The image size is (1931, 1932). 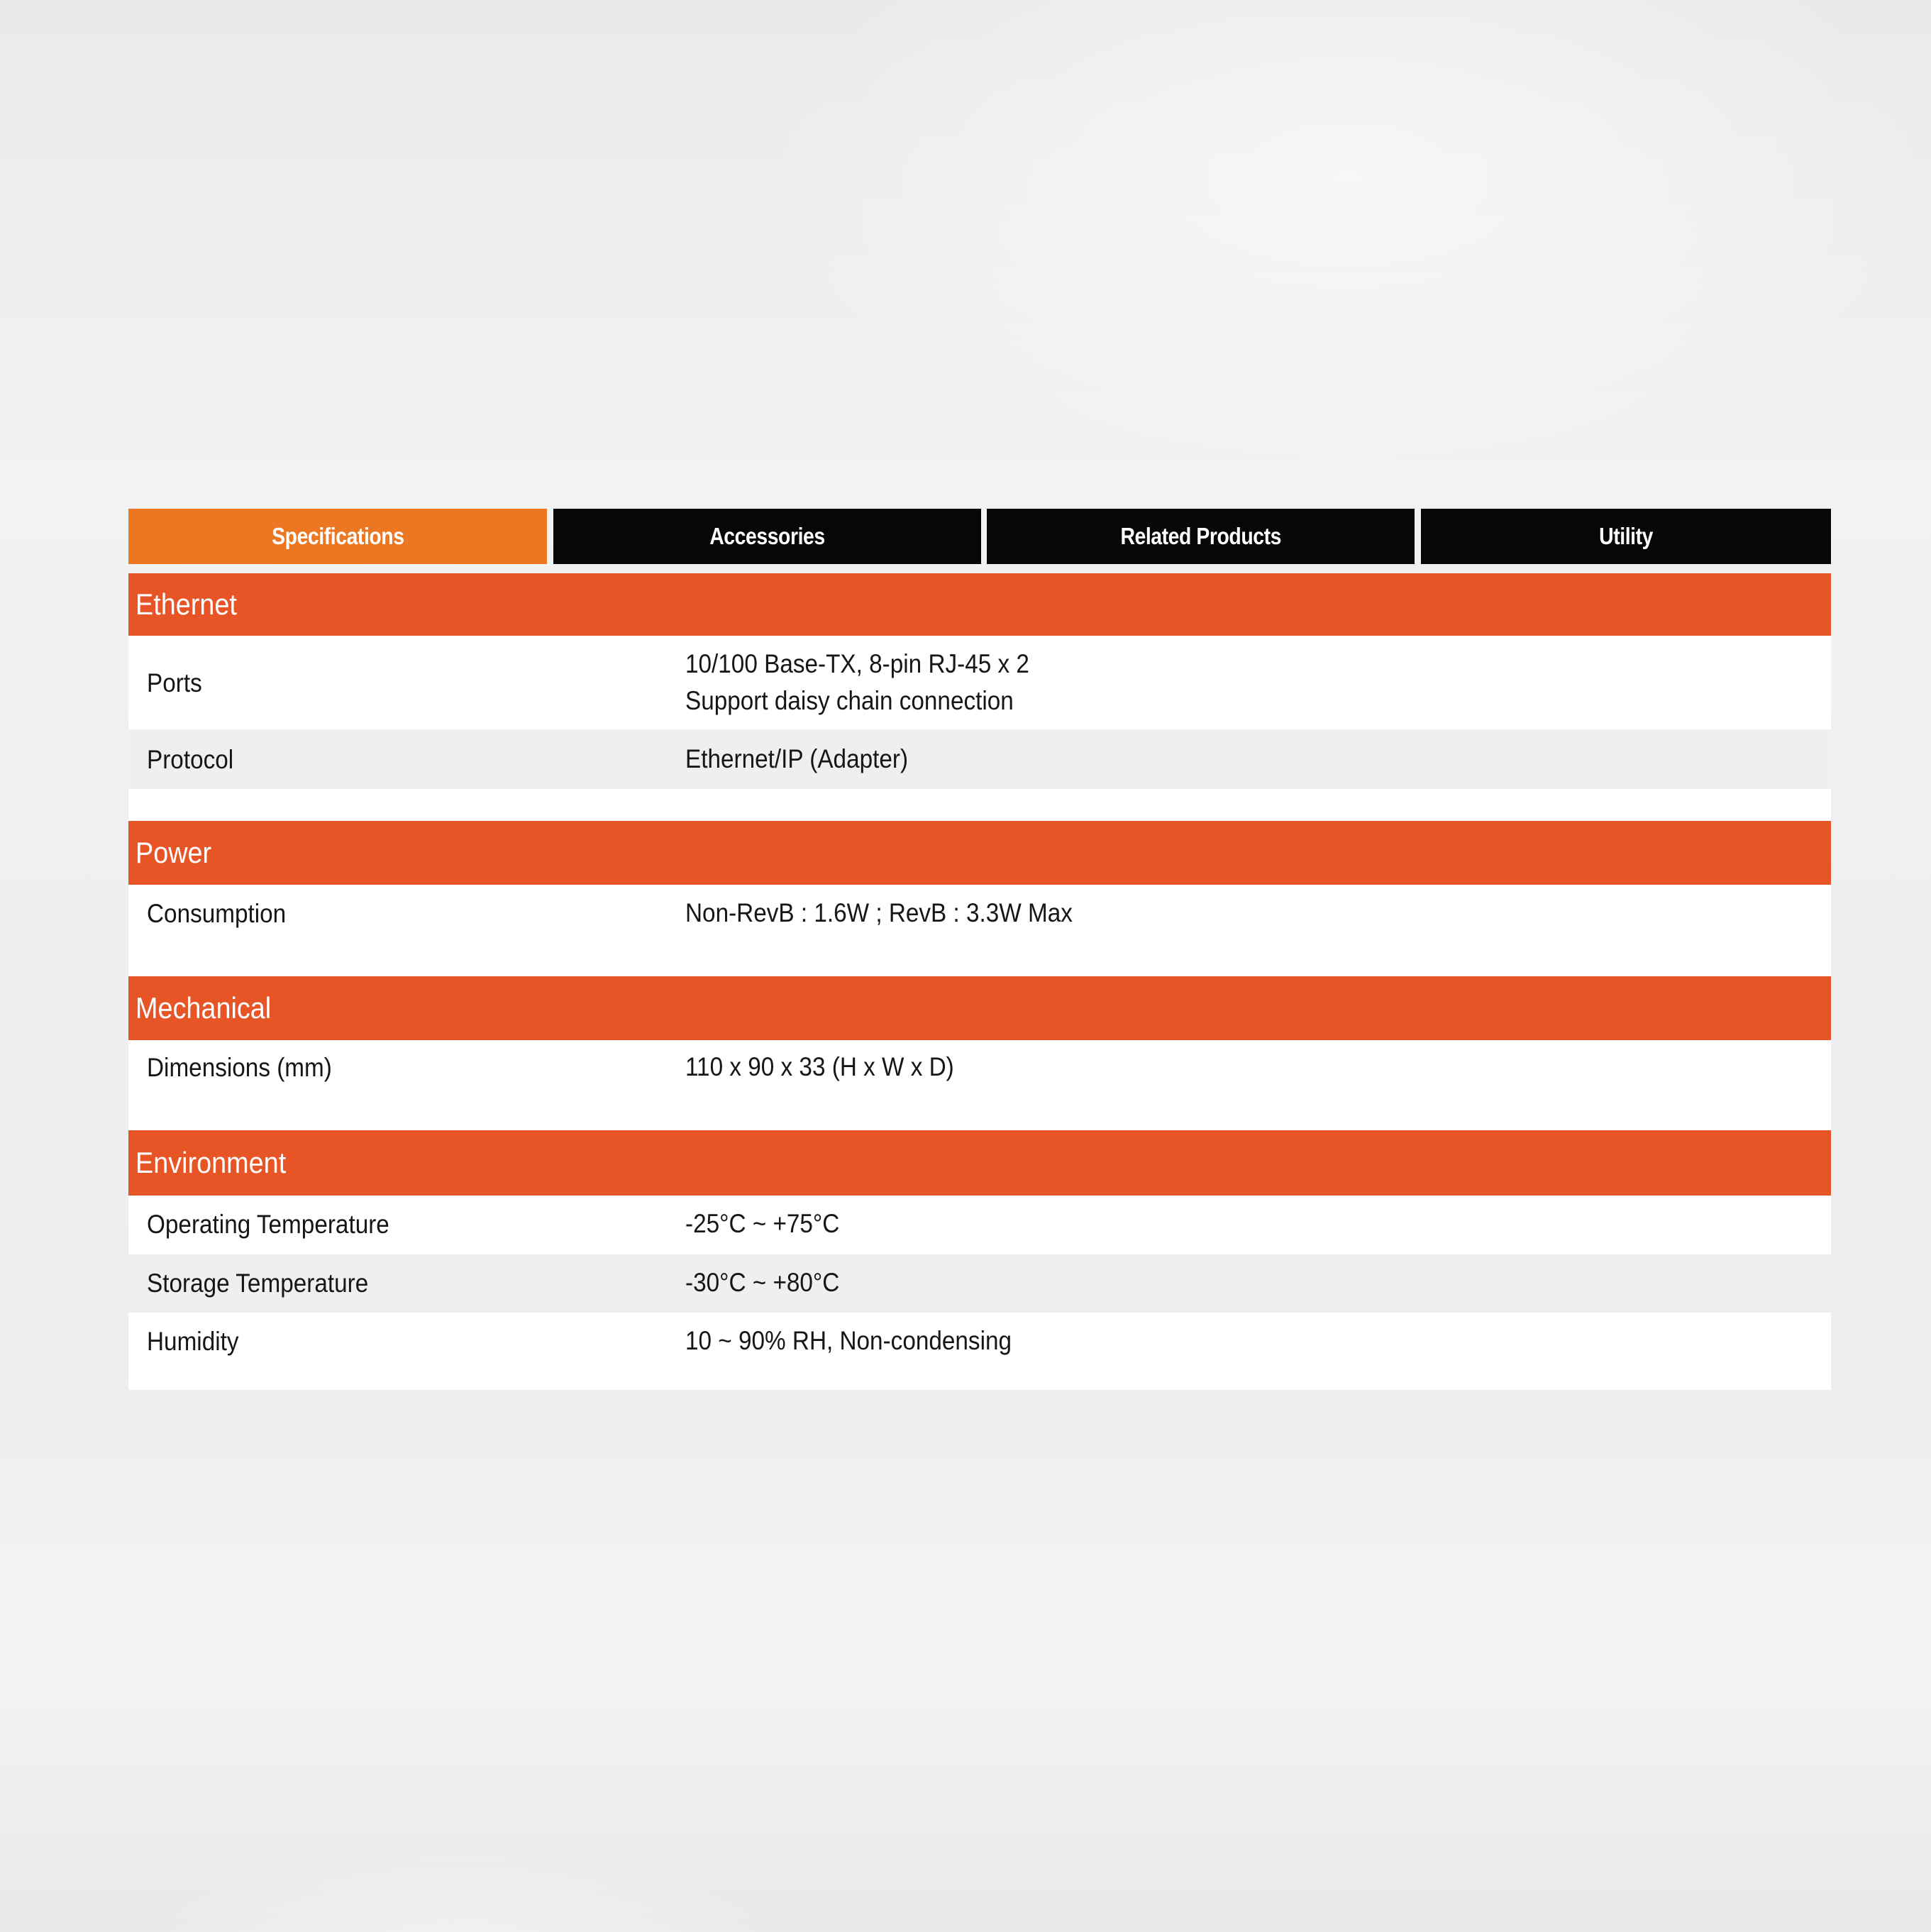 What do you see at coordinates (797, 758) in the screenshot?
I see `spec-value: Ethernet/IP (Adapter)` at bounding box center [797, 758].